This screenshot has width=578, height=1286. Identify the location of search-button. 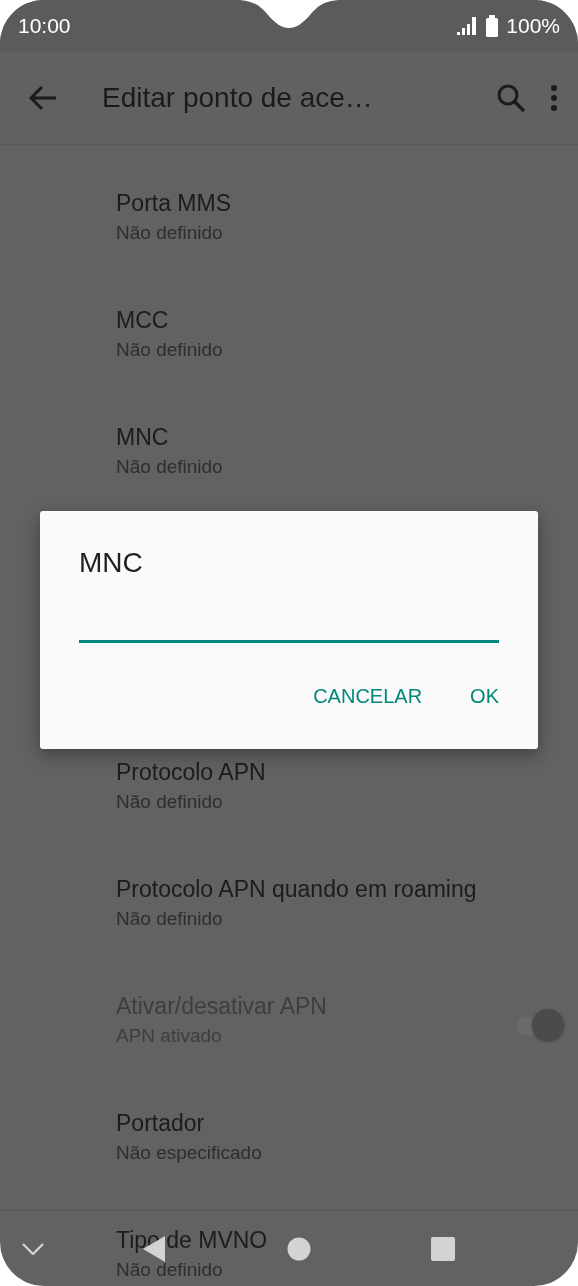
(511, 98).